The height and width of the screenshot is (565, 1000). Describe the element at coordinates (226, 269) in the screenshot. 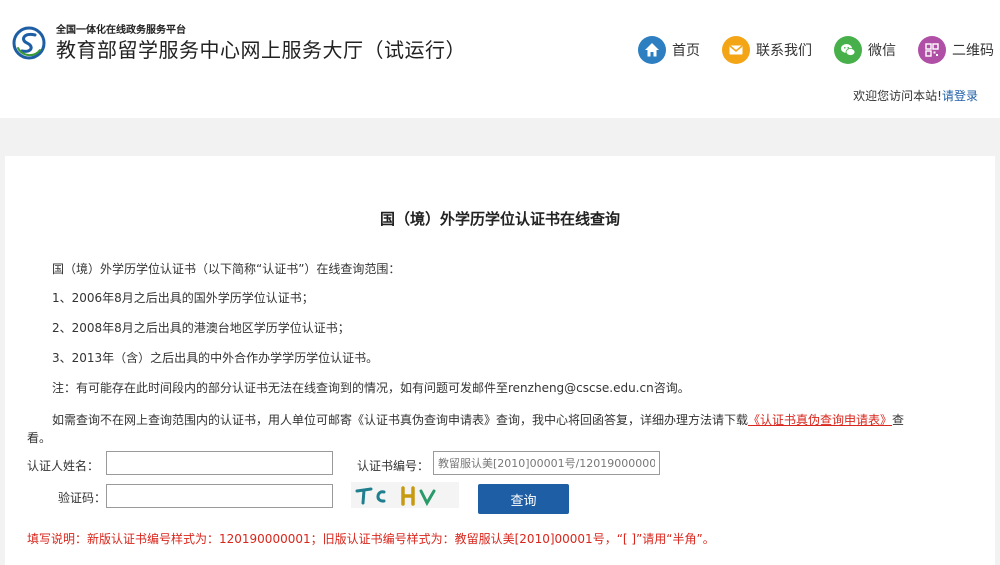

I see `intro-text: 国（境）外学历学位认证书（以下简称“认证书”）在线查询范围：` at that location.